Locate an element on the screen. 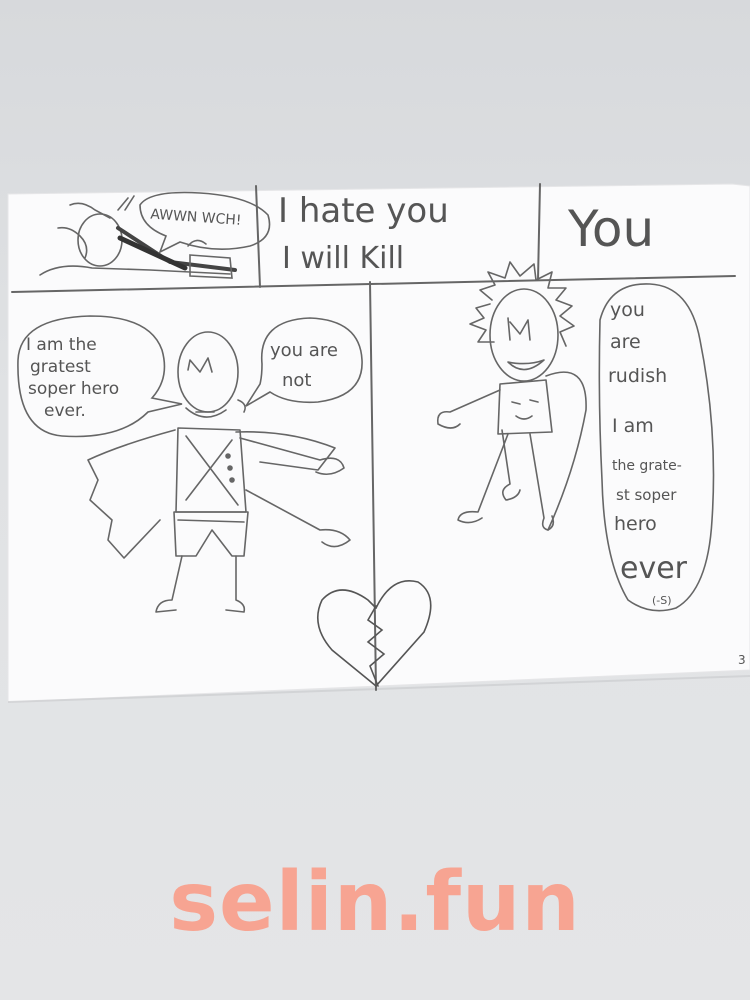 The image size is (750, 1000). svg-text: ever is located at coordinates (654, 568).